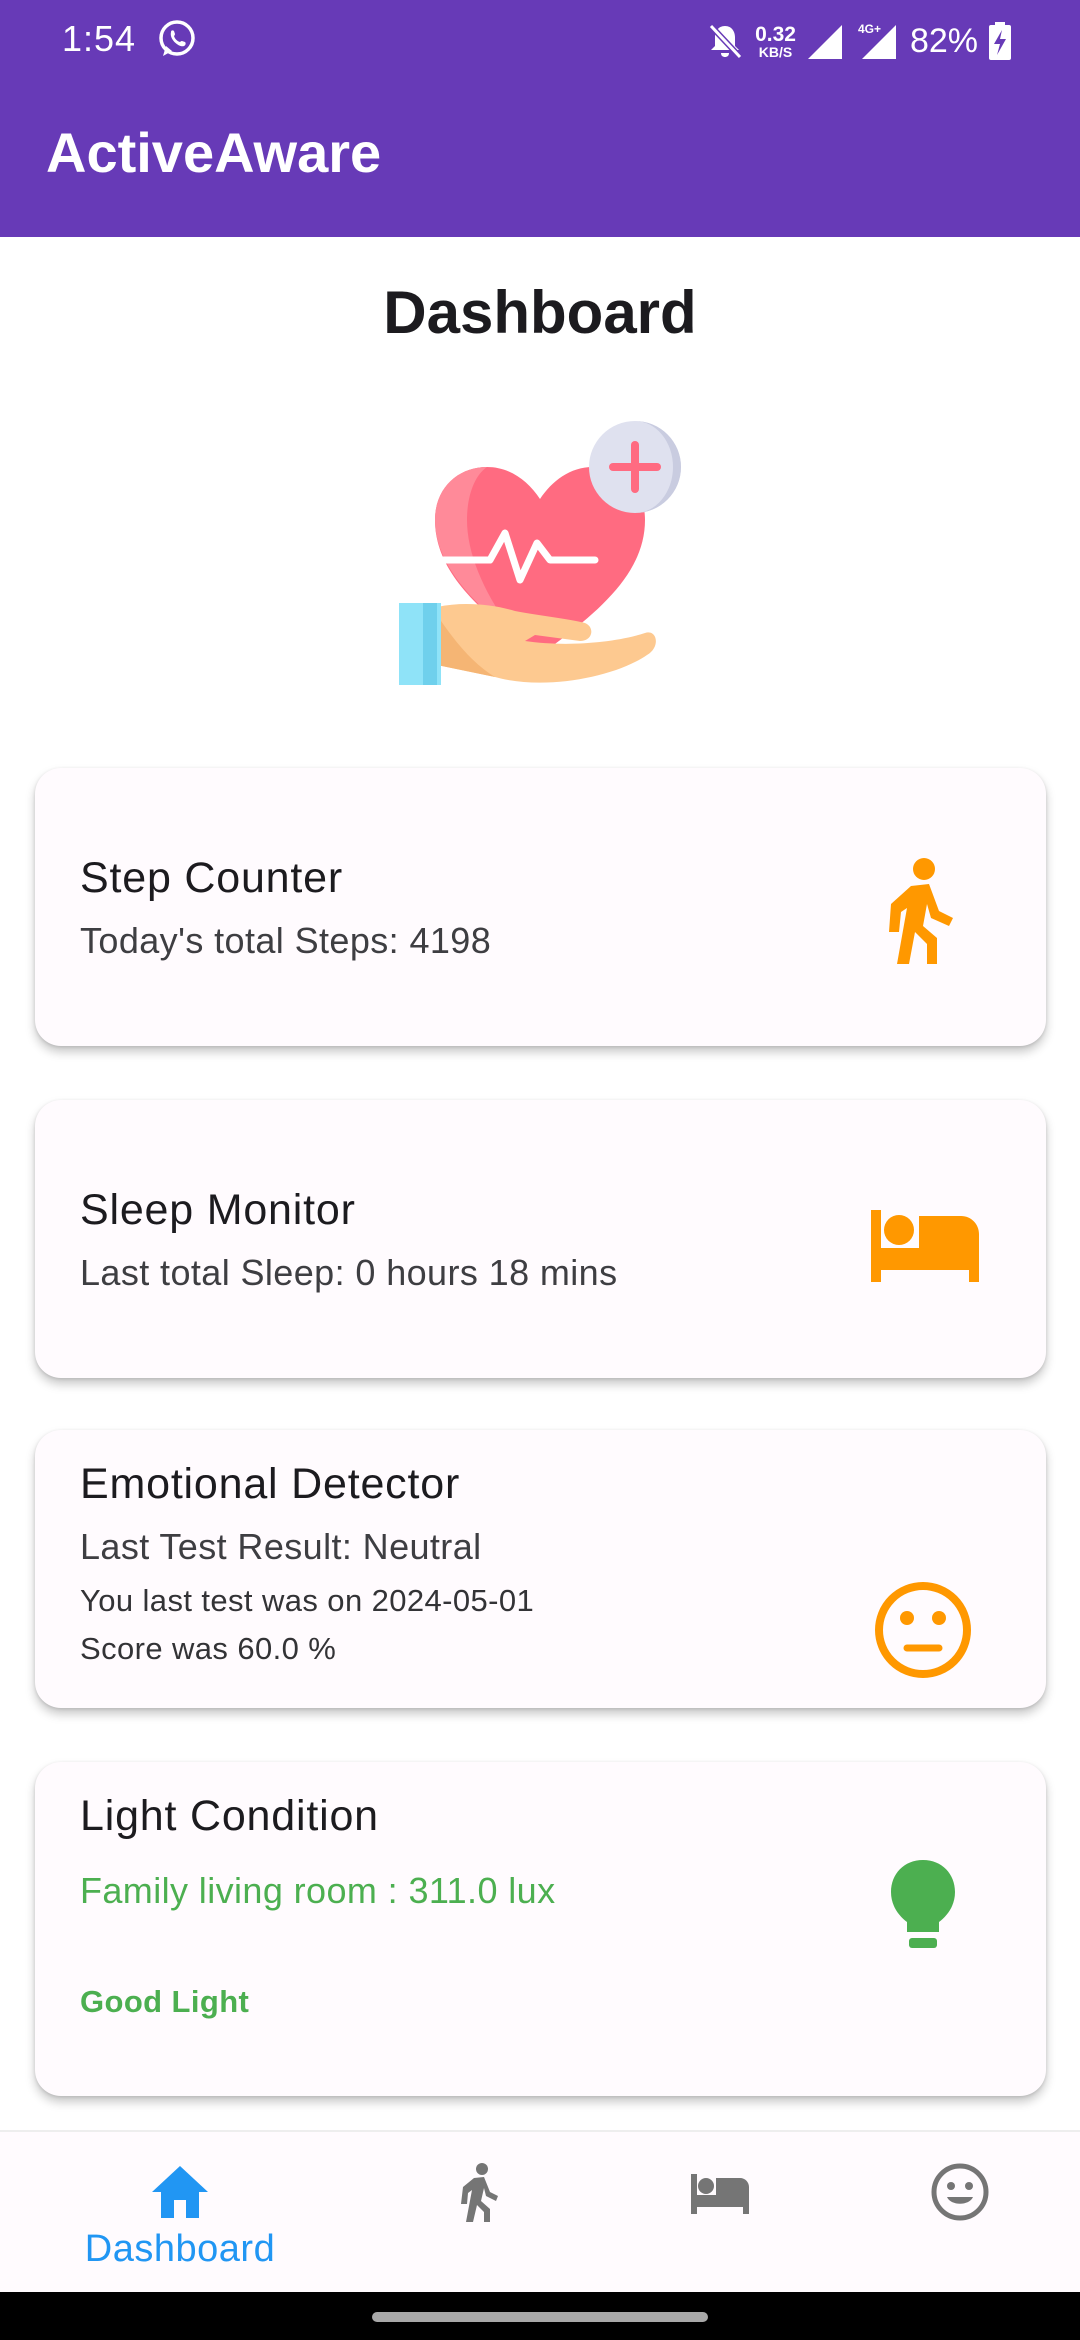  What do you see at coordinates (1000, 41) in the screenshot?
I see `battery-charging-icon` at bounding box center [1000, 41].